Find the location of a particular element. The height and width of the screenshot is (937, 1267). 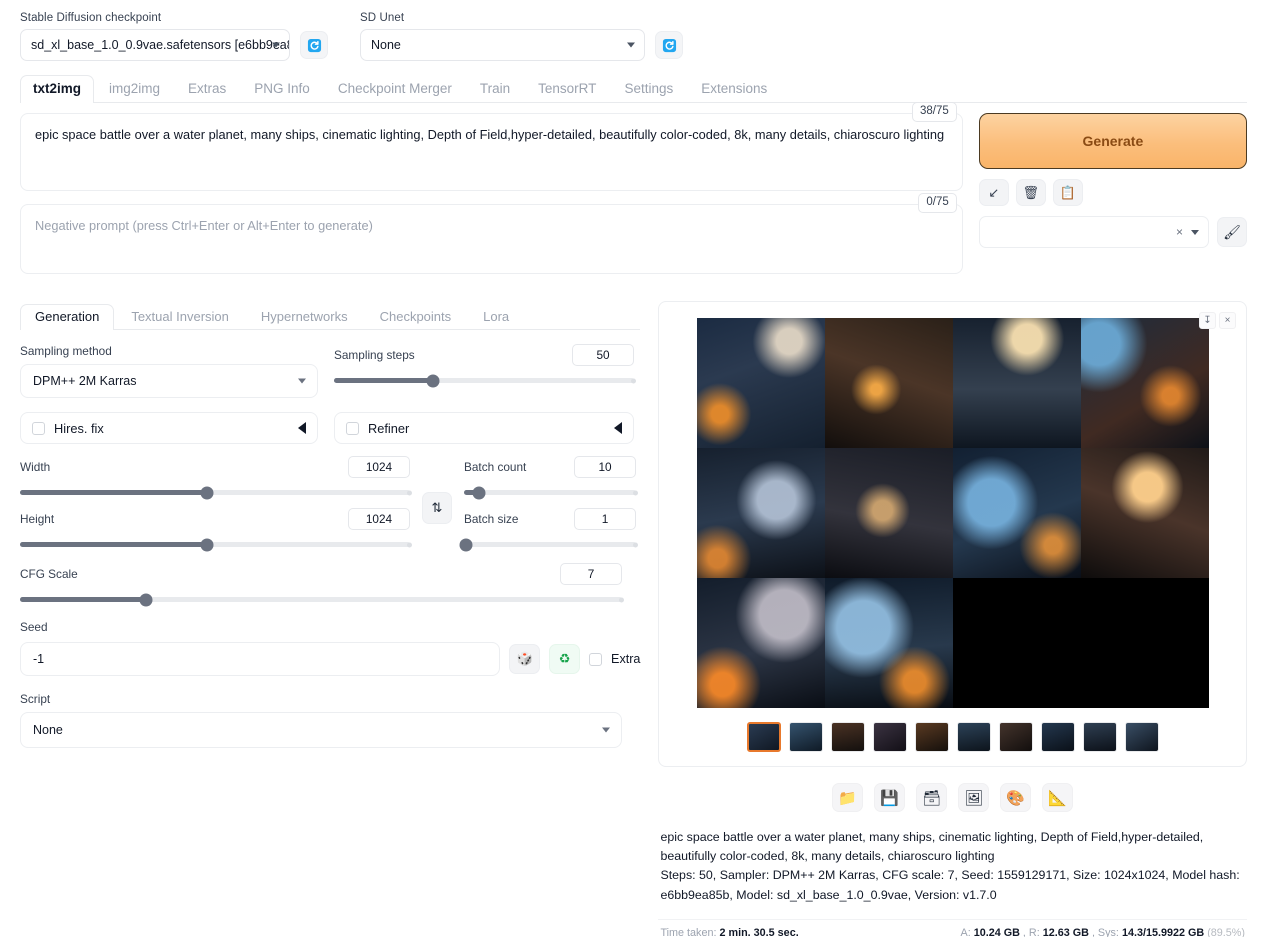

restore-progress-icon: ↙ is located at coordinates (994, 192).